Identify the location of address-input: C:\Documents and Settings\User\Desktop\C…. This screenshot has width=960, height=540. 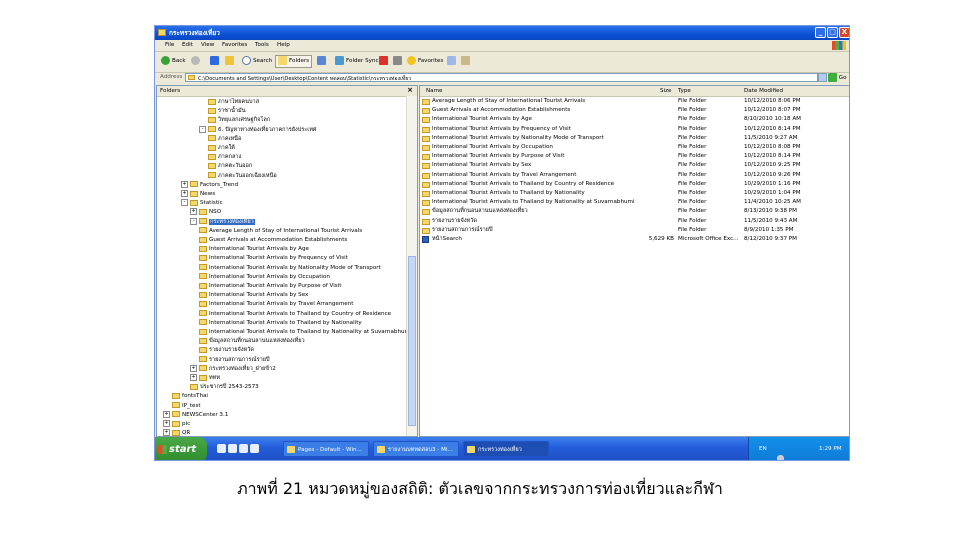
(501, 77).